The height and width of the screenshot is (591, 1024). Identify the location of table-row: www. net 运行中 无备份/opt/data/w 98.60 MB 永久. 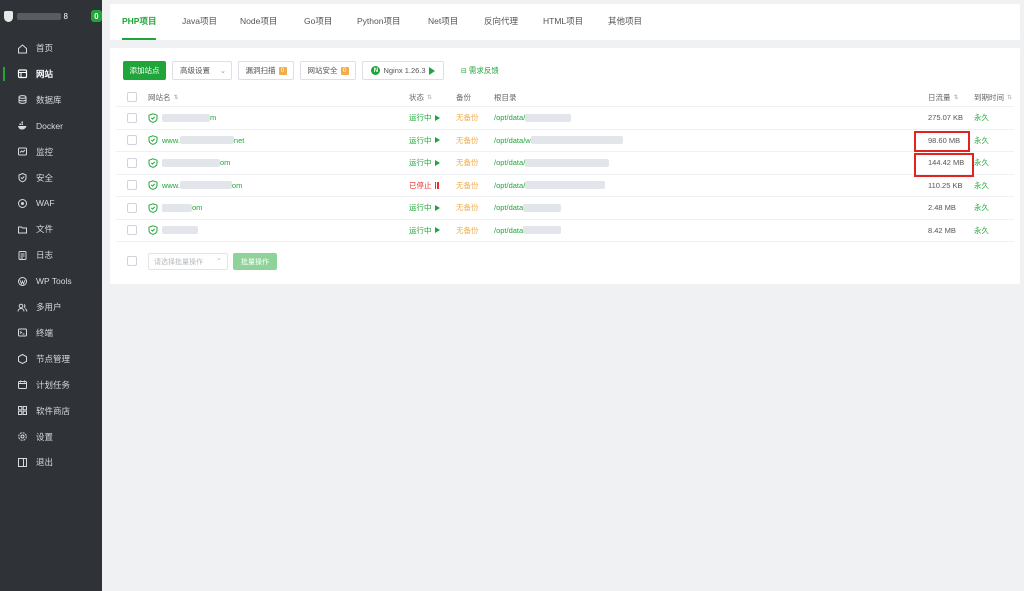
(565, 141).